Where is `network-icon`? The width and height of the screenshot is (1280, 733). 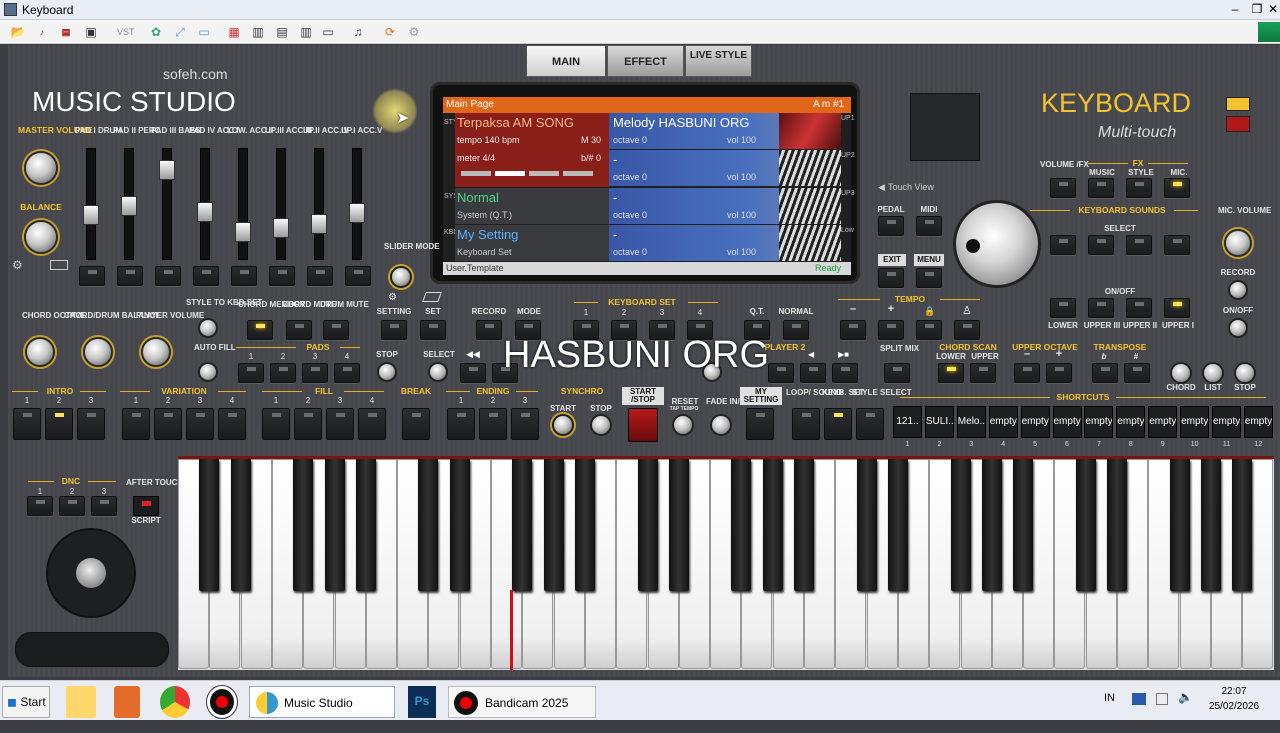
network-icon is located at coordinates (1139, 699).